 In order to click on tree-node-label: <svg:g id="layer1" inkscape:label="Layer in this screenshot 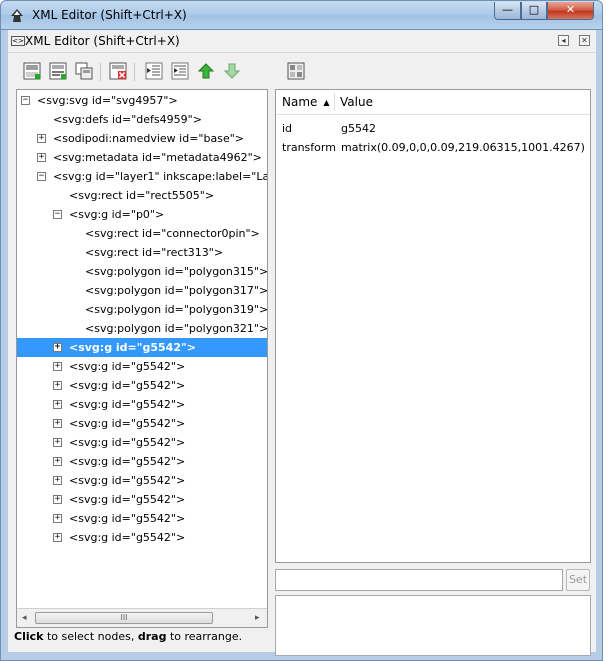, I will do `click(160, 176)`.